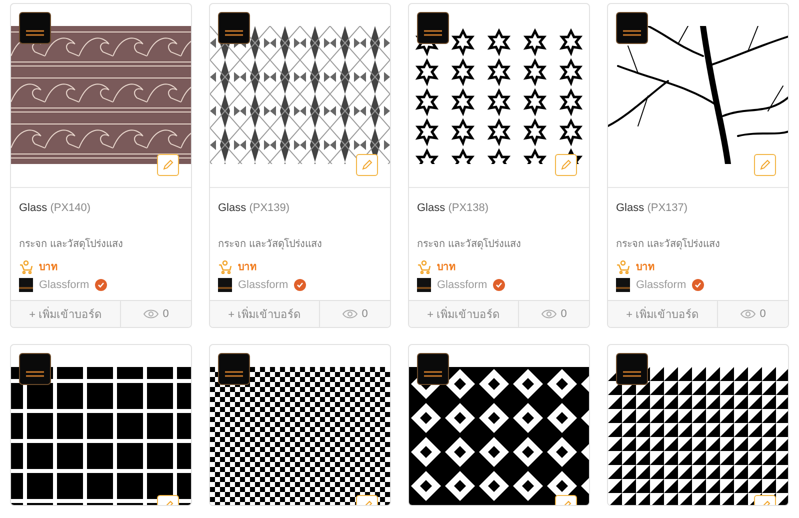 The image size is (799, 518). Describe the element at coordinates (254, 208) in the screenshot. I see `product-title: Glass (PX139)` at that location.